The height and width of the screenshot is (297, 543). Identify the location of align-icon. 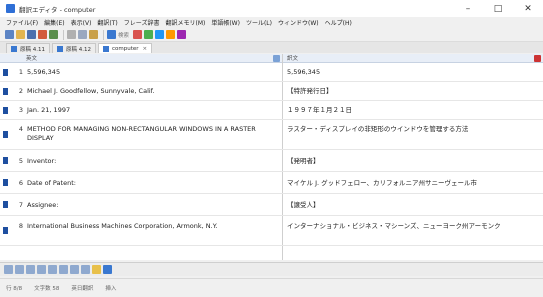
(74, 269).